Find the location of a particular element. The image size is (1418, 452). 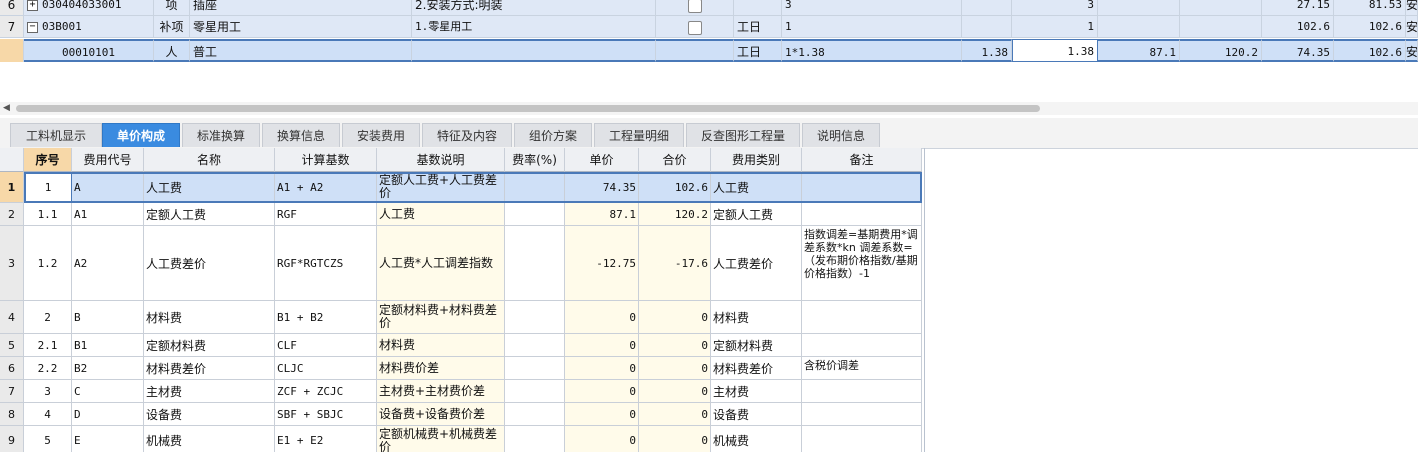

col-header-base: 计算基数 is located at coordinates (326, 160).